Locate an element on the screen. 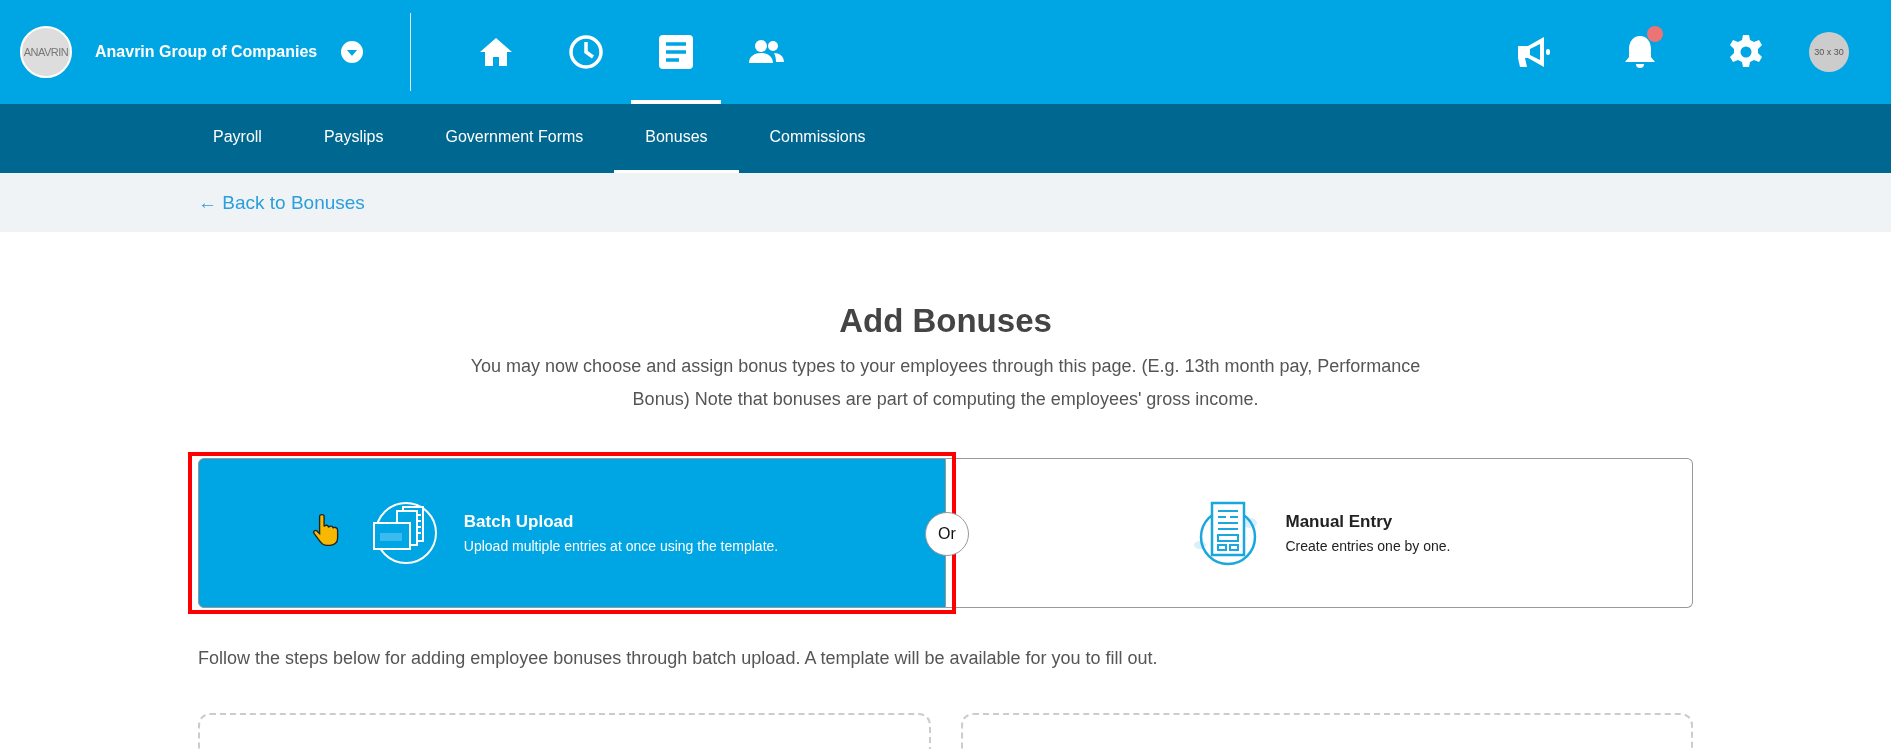 Image resolution: width=1891 pixels, height=749 pixels. company-logo: ANAVRIN is located at coordinates (46, 52).